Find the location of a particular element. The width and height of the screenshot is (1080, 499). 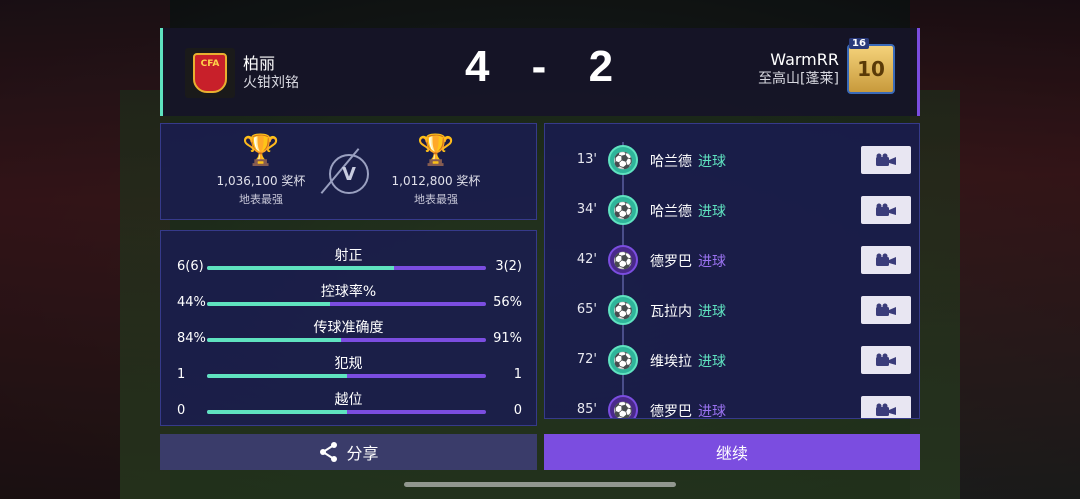

event-player-name: 瓦拉内 is located at coordinates (671, 312).